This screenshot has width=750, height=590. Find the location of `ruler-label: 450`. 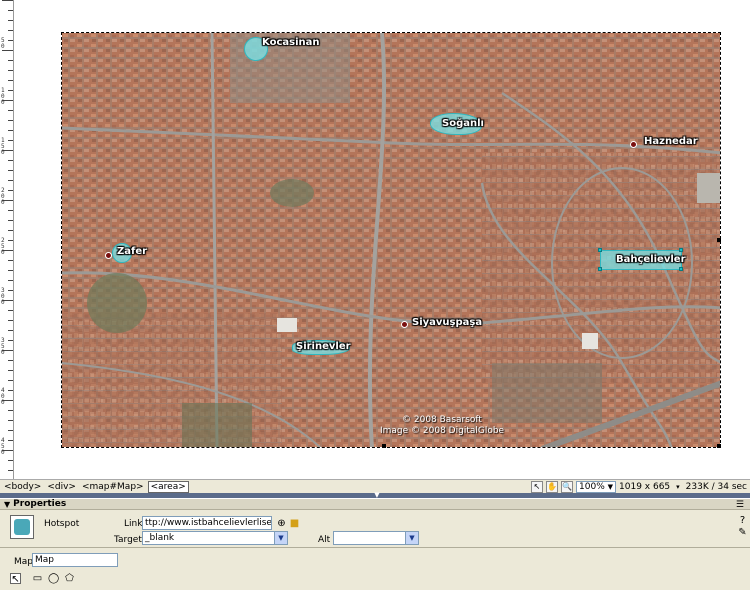

ruler-label: 450 is located at coordinates (3, 446).